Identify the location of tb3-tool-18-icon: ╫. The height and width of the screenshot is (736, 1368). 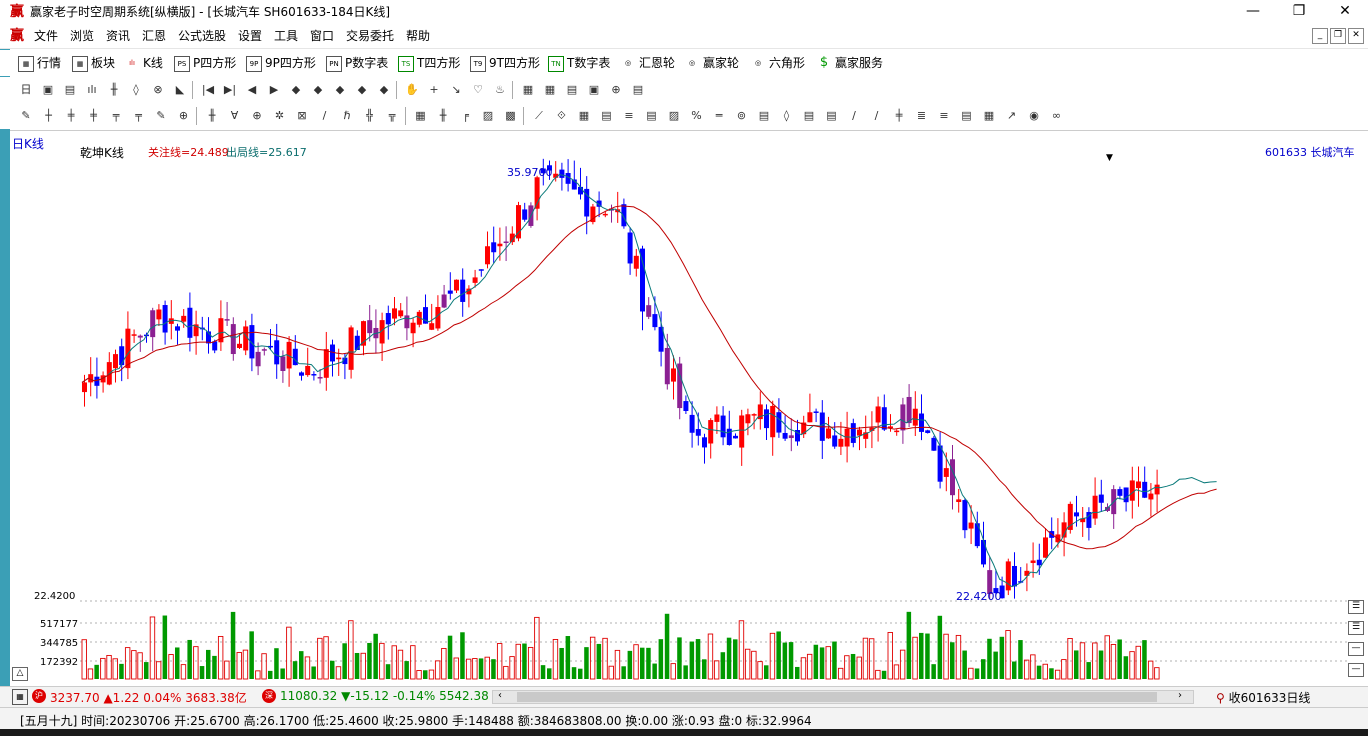
(443, 116).